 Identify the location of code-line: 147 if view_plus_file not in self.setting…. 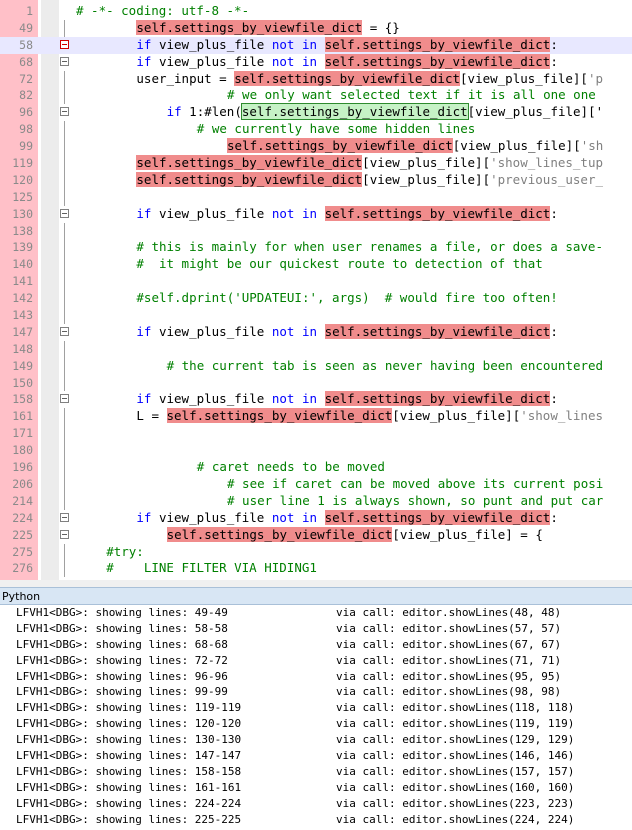
(316, 332).